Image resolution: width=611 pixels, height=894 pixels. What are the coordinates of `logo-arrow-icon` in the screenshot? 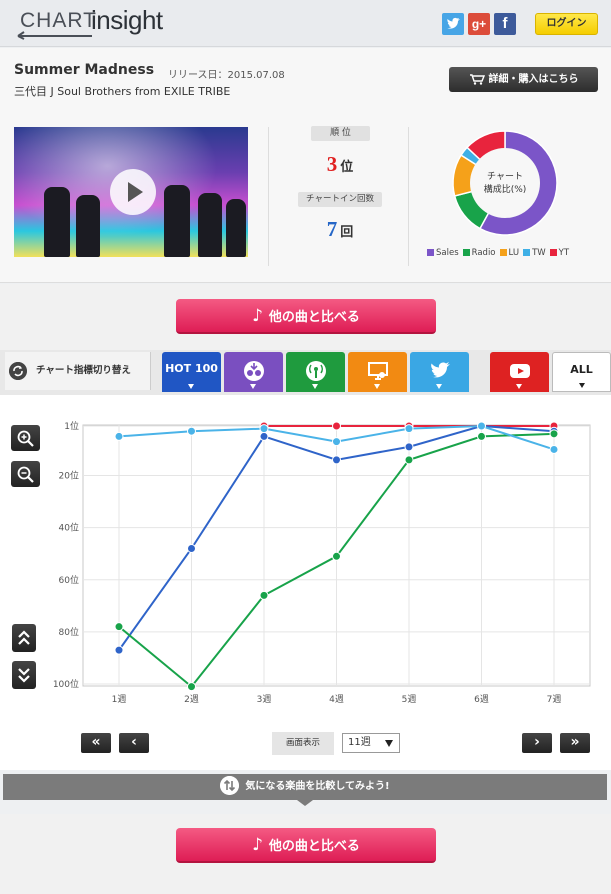 It's located at (54, 35).